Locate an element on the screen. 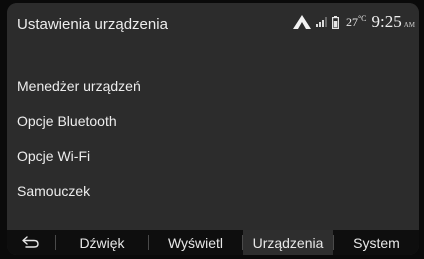 The width and height of the screenshot is (424, 259). menu-item-tutorial: Samouczek is located at coordinates (213, 191).